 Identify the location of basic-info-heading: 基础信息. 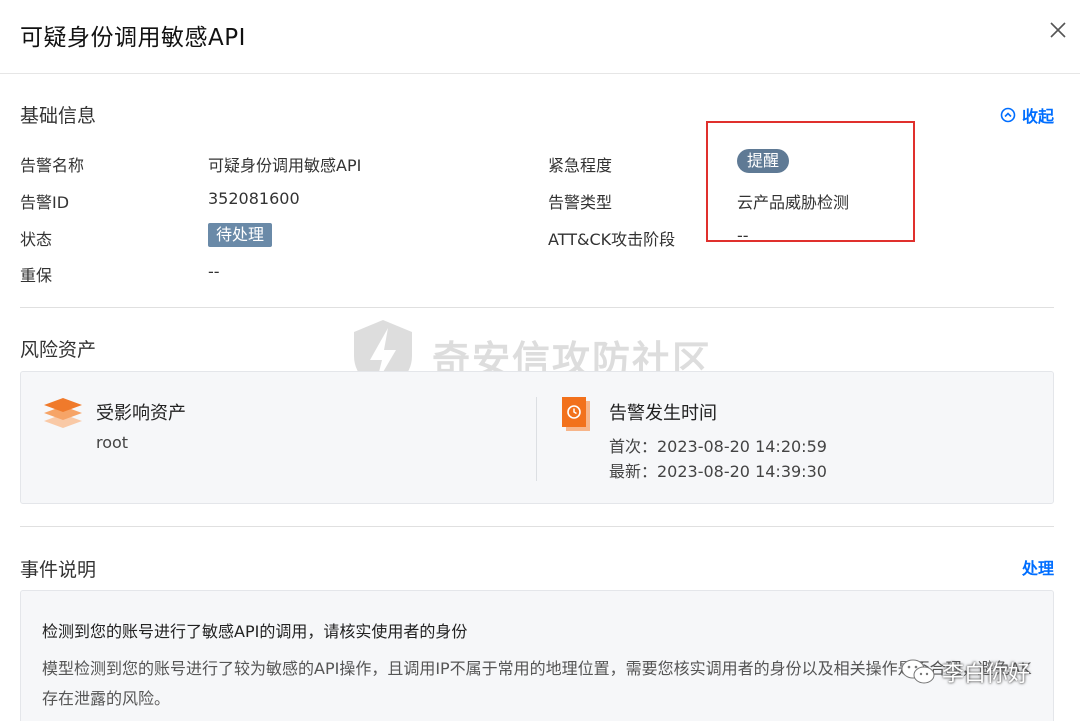
(58, 116).